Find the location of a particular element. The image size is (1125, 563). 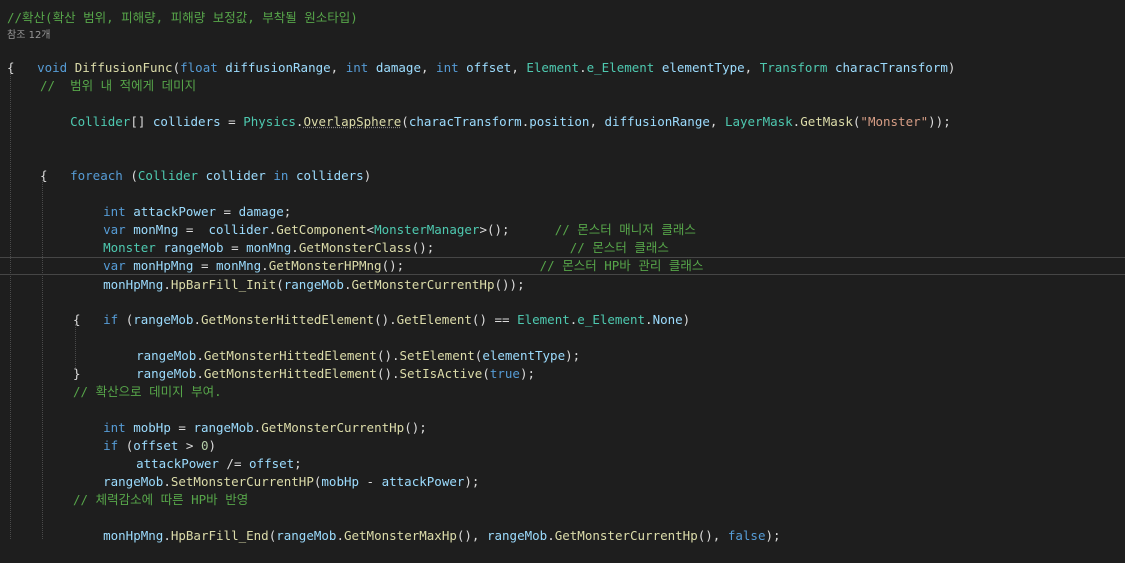

tok: } is located at coordinates (77, 373).